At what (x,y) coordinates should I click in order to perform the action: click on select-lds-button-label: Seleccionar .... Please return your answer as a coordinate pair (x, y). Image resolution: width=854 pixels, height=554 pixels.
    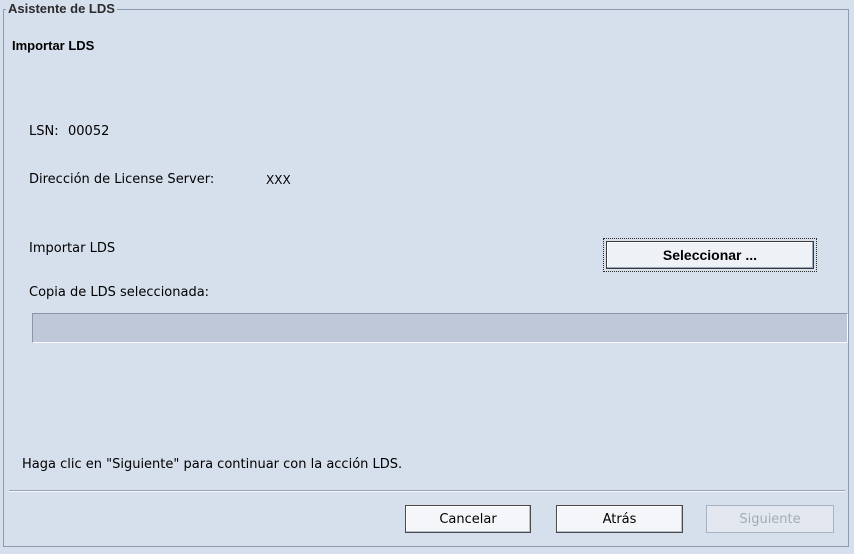
    Looking at the image, I should click on (710, 255).